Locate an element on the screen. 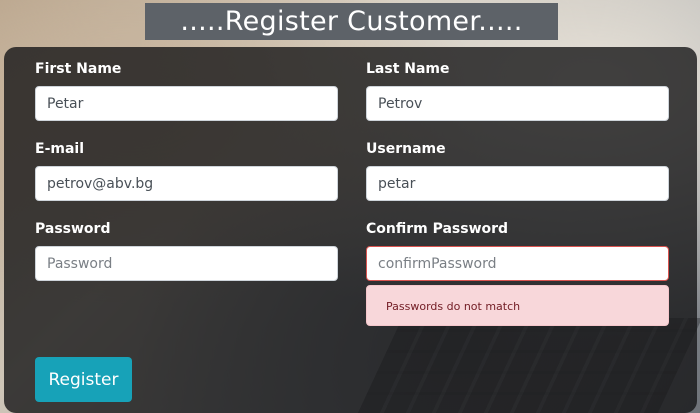 This screenshot has width=700, height=413. first-name-field is located at coordinates (186, 103).